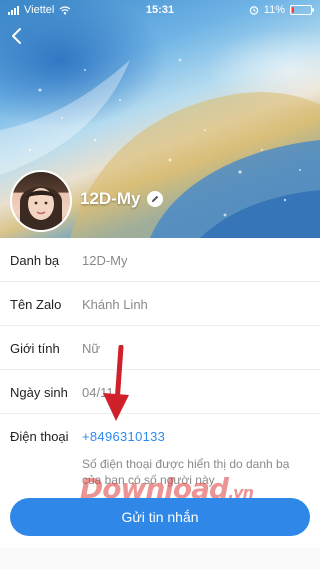  I want to click on info-row-contacts: Danh bạ 12D-My, so click(160, 260).